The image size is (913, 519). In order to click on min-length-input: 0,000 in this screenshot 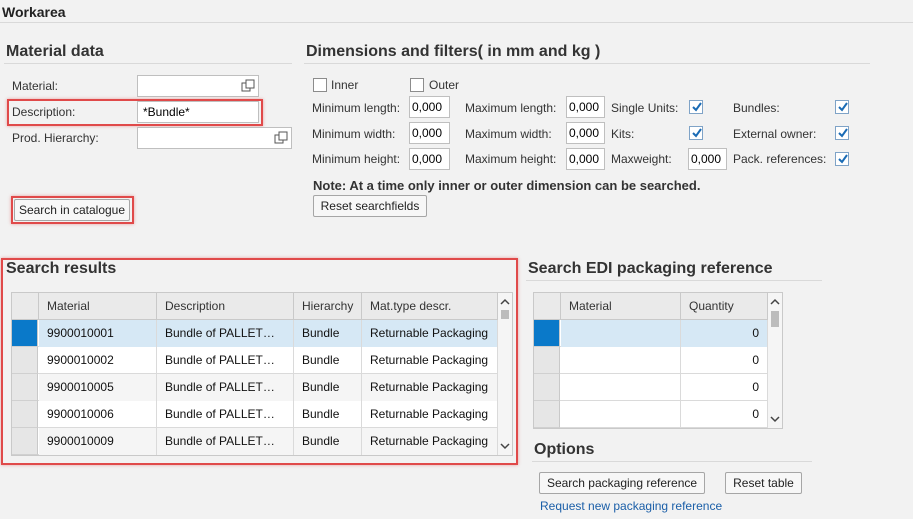, I will do `click(429, 107)`.